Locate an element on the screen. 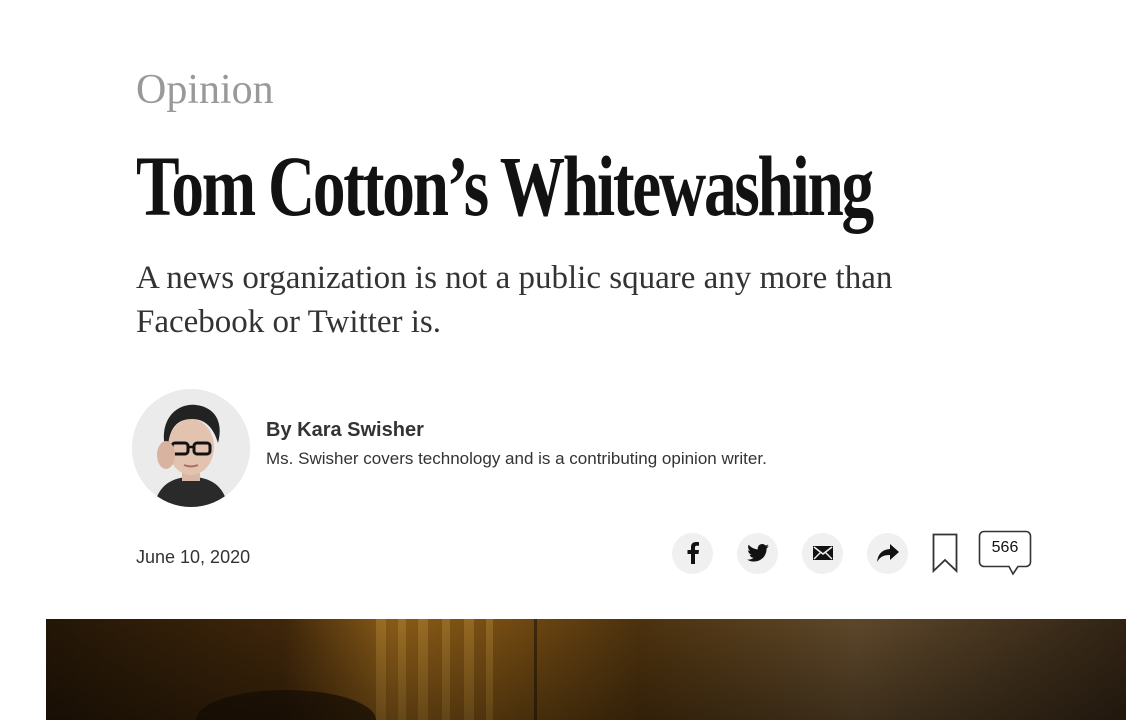 This screenshot has height=720, width=1148. publish-date: June 10, 2020 is located at coordinates (193, 557).